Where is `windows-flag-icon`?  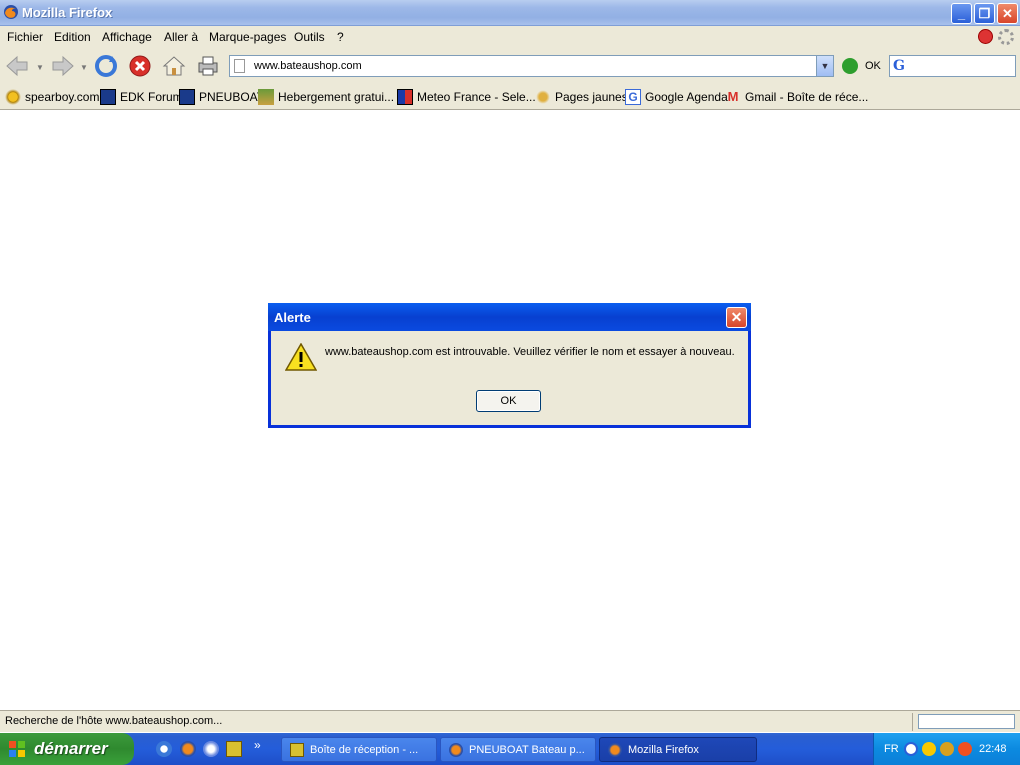 windows-flag-icon is located at coordinates (17, 749).